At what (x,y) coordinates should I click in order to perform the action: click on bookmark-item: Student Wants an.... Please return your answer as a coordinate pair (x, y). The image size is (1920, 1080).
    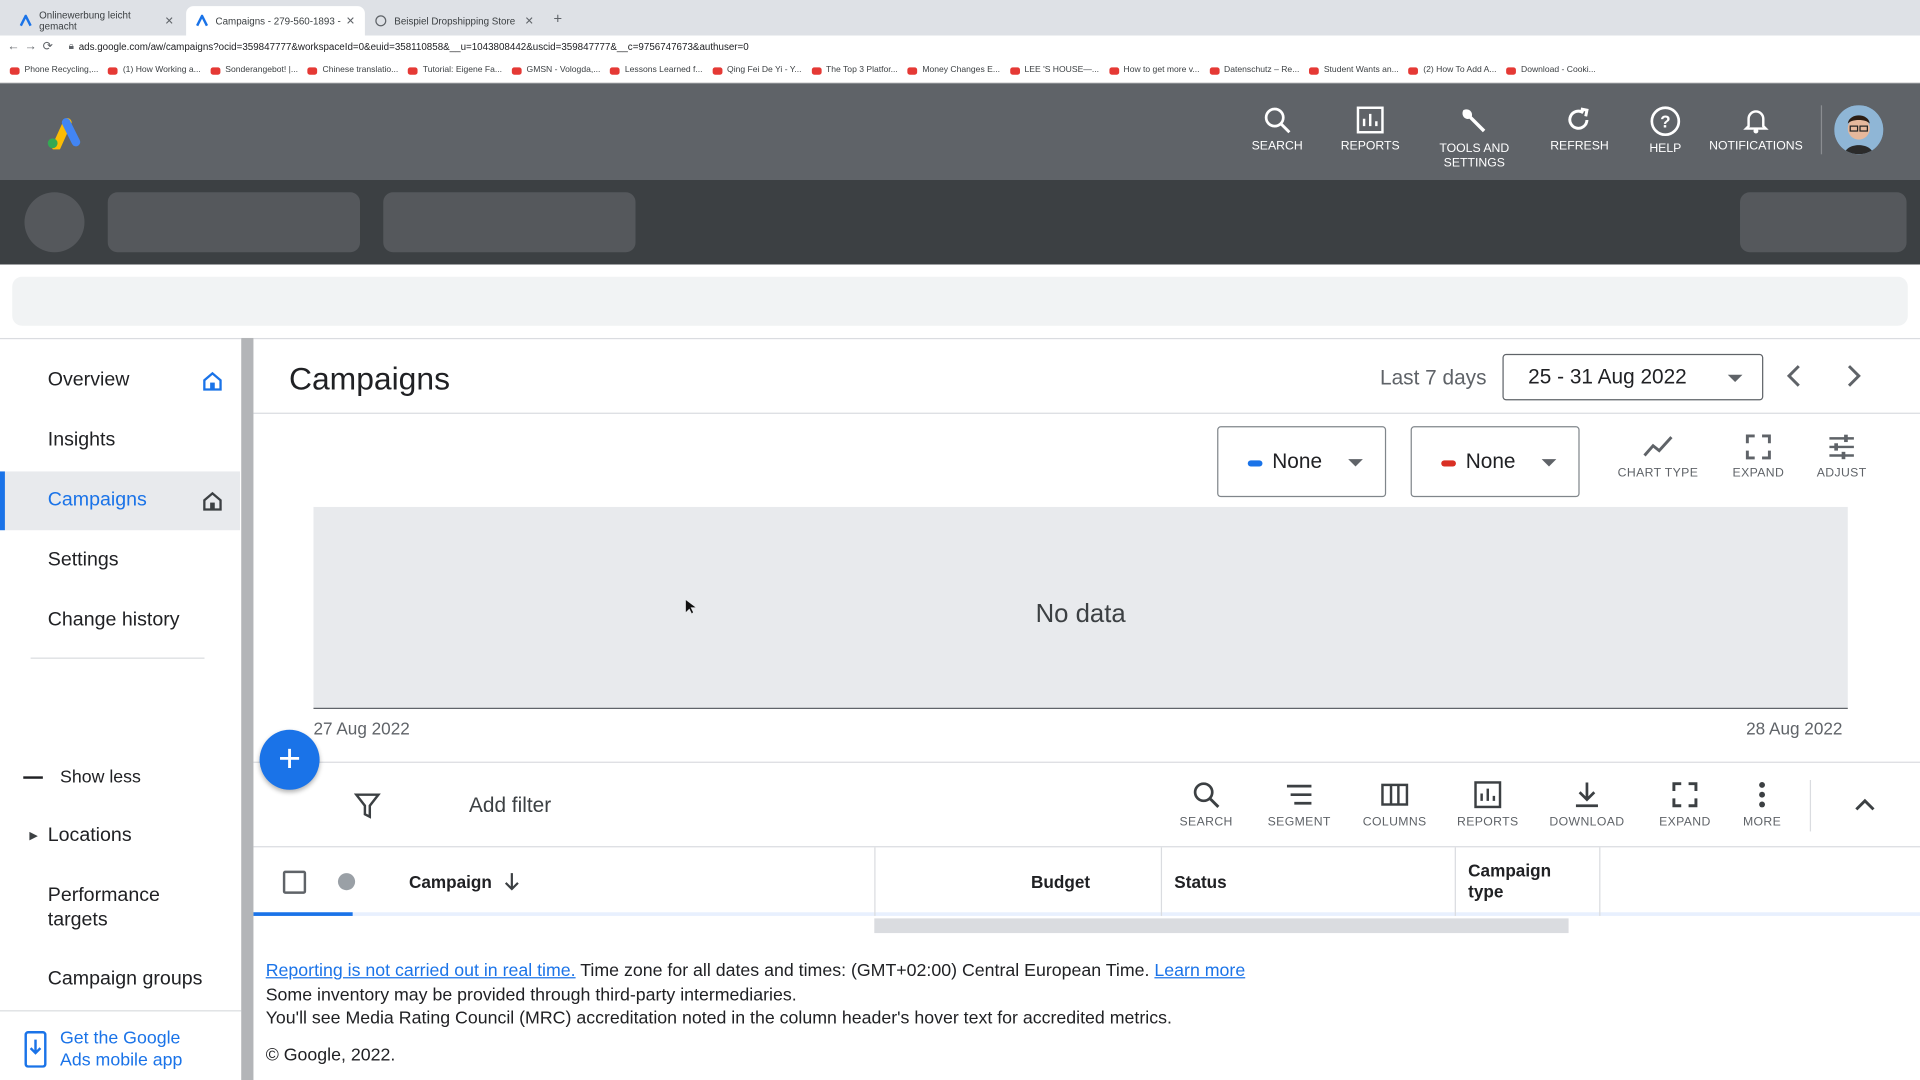
    Looking at the image, I should click on (1354, 70).